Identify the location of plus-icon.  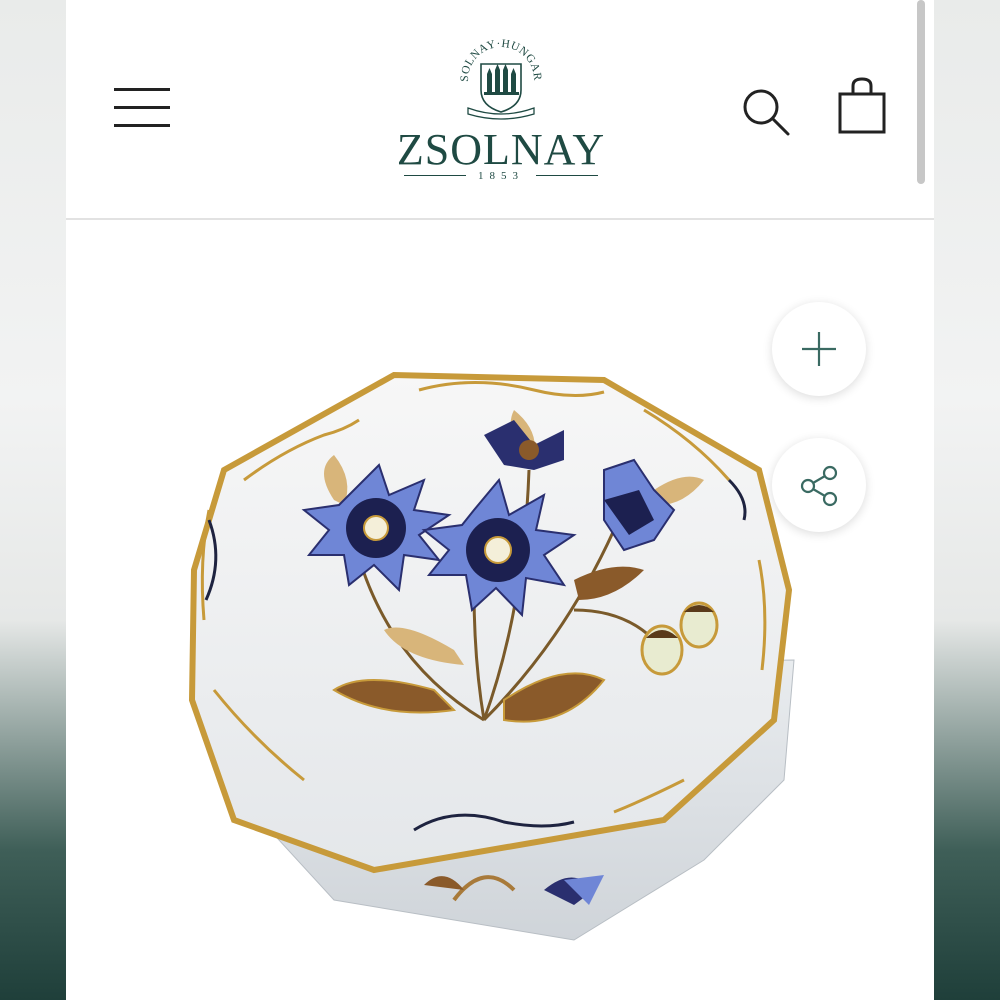
(819, 349).